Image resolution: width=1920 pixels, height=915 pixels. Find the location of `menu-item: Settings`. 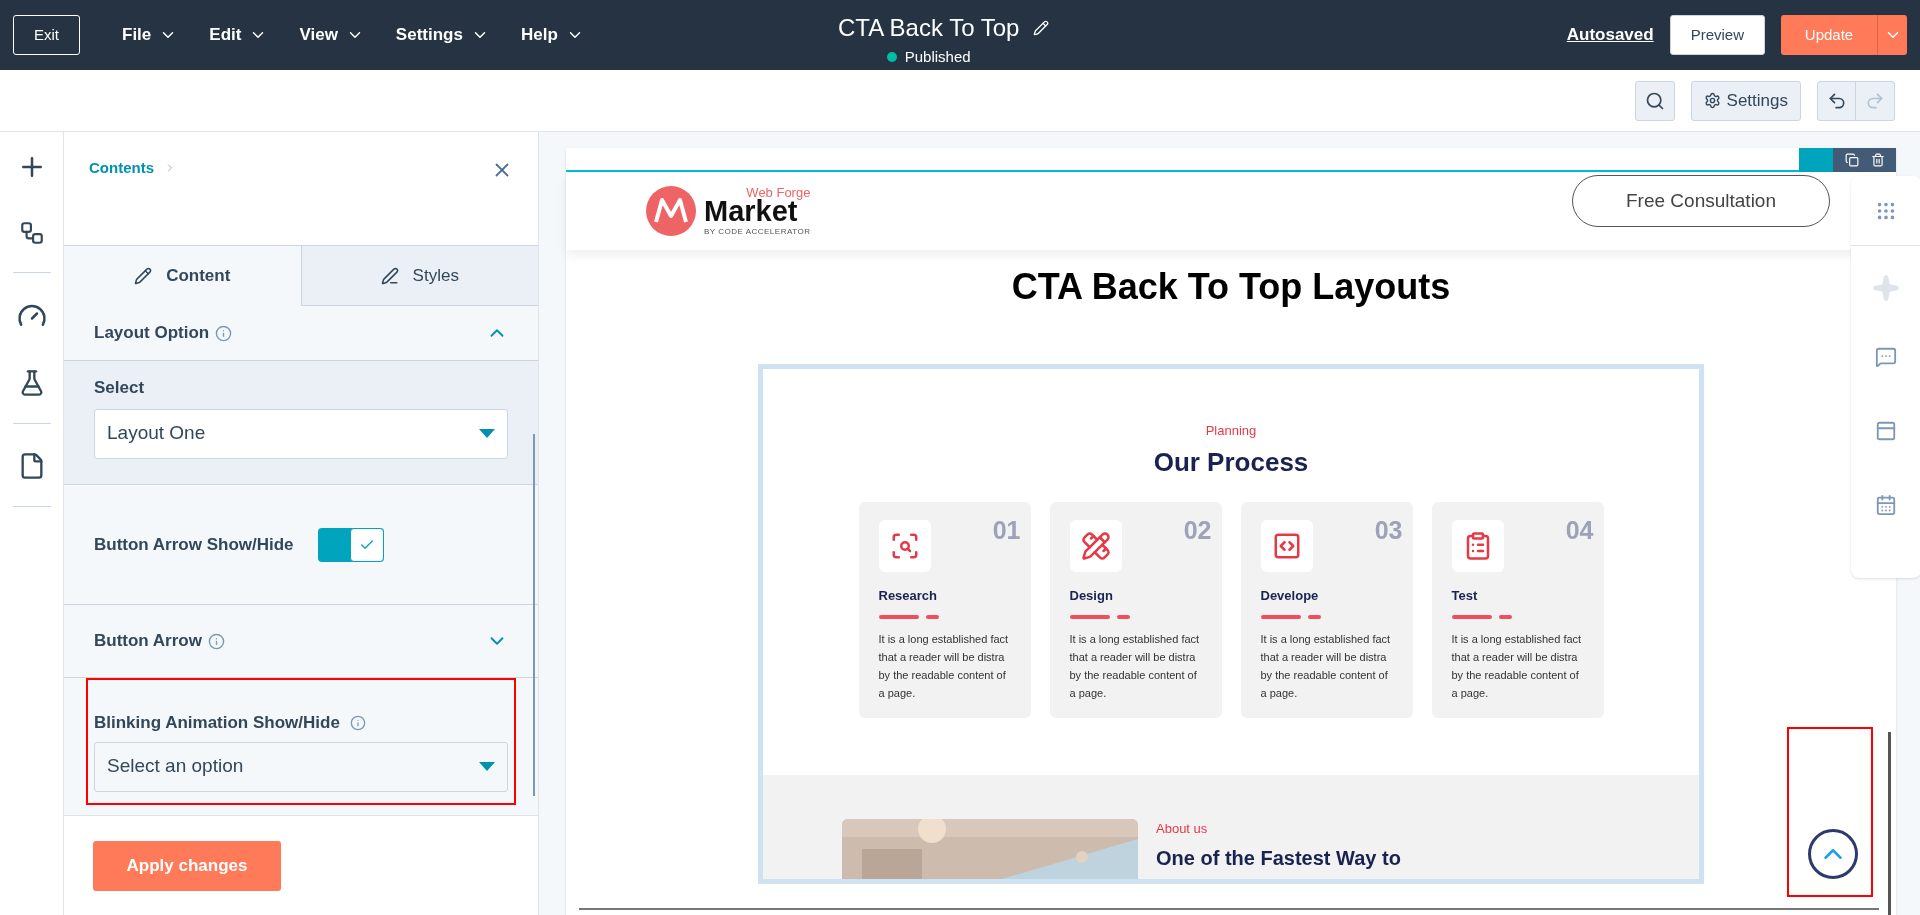

menu-item: Settings is located at coordinates (442, 35).